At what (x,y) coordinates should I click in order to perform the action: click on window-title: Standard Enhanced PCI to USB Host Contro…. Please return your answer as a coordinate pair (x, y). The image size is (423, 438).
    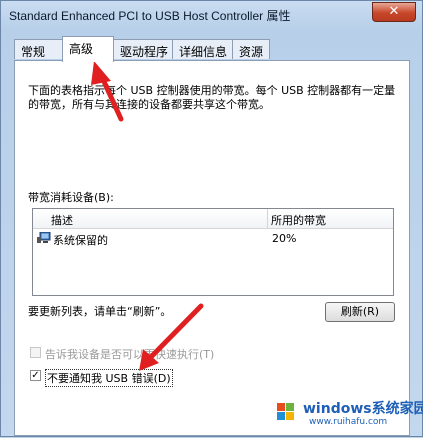
    Looking at the image, I should click on (150, 16).